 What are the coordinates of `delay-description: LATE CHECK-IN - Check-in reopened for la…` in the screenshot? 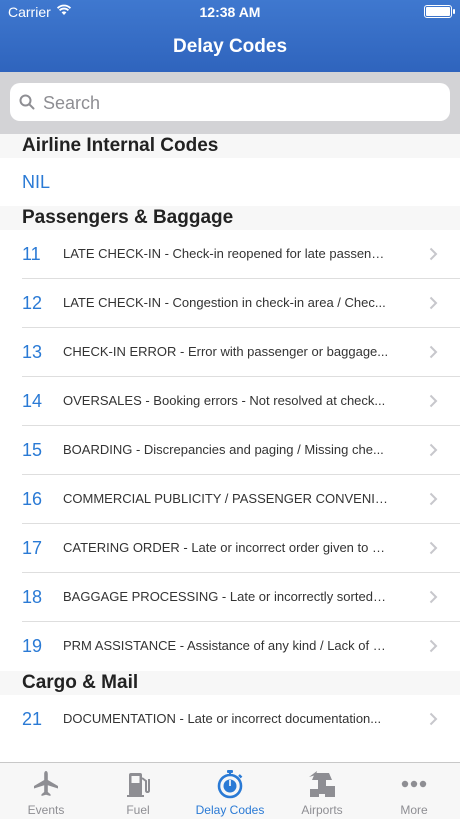 It's located at (226, 253).